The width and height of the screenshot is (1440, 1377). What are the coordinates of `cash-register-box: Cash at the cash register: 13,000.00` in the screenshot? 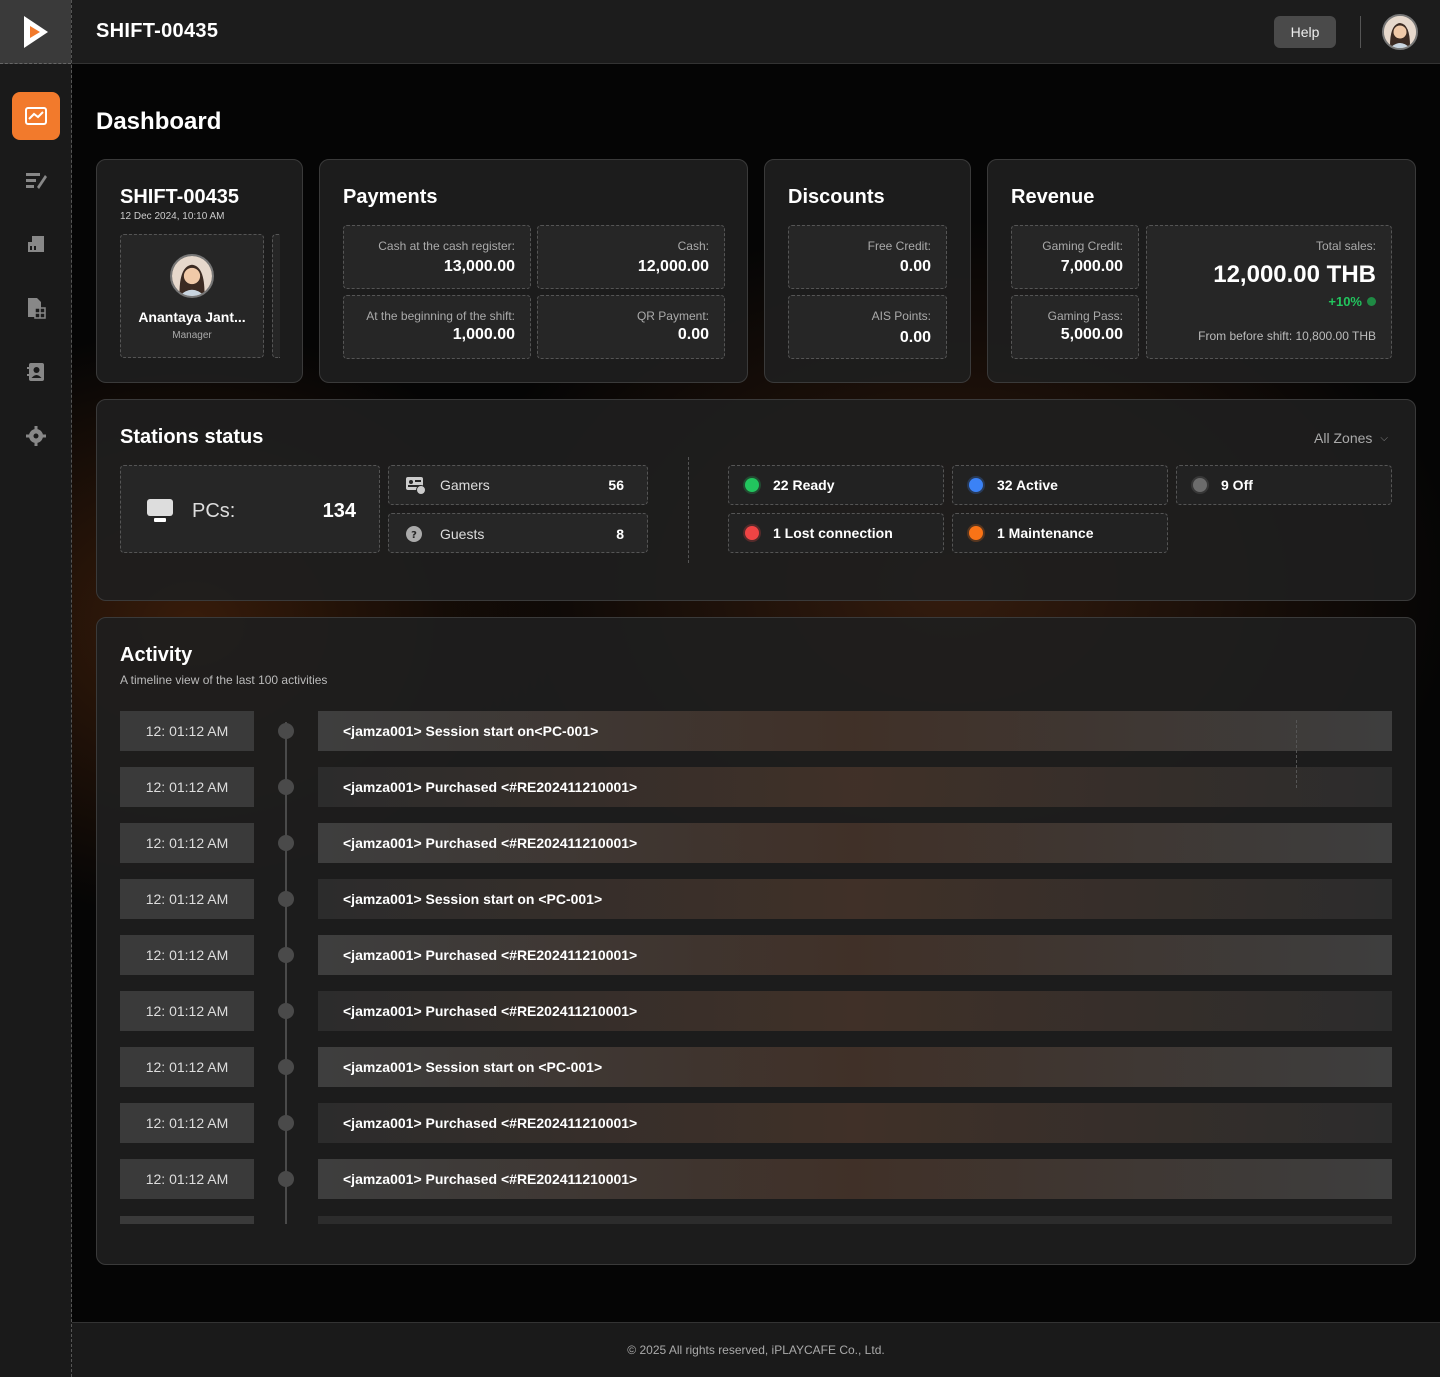 It's located at (437, 257).